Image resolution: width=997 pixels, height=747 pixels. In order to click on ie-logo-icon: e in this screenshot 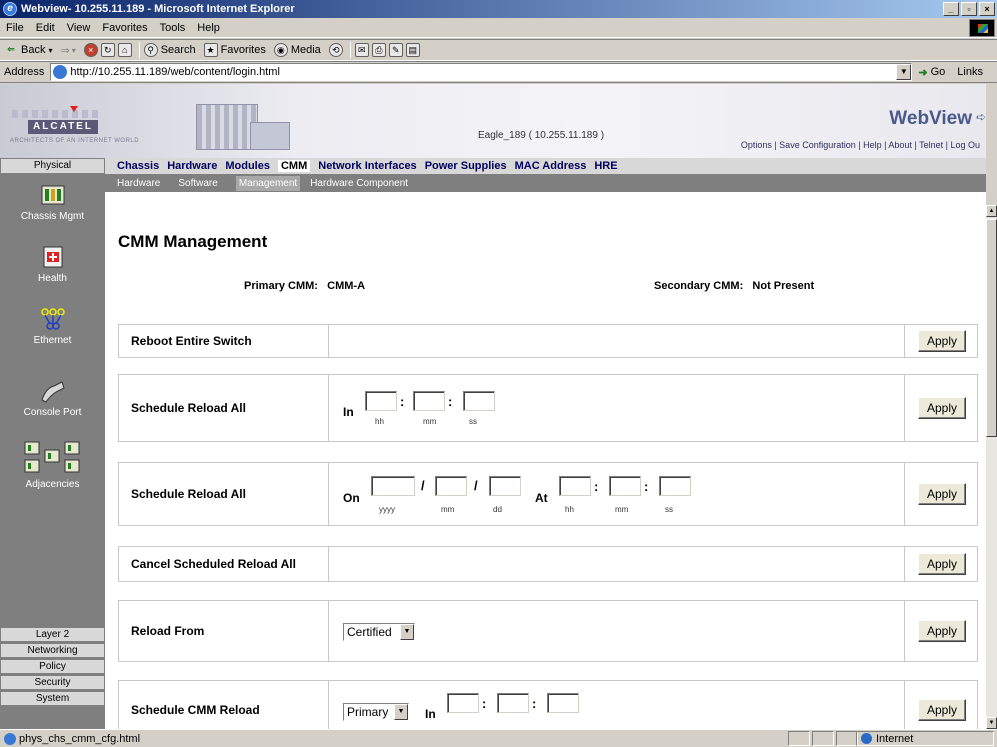, I will do `click(10, 9)`.